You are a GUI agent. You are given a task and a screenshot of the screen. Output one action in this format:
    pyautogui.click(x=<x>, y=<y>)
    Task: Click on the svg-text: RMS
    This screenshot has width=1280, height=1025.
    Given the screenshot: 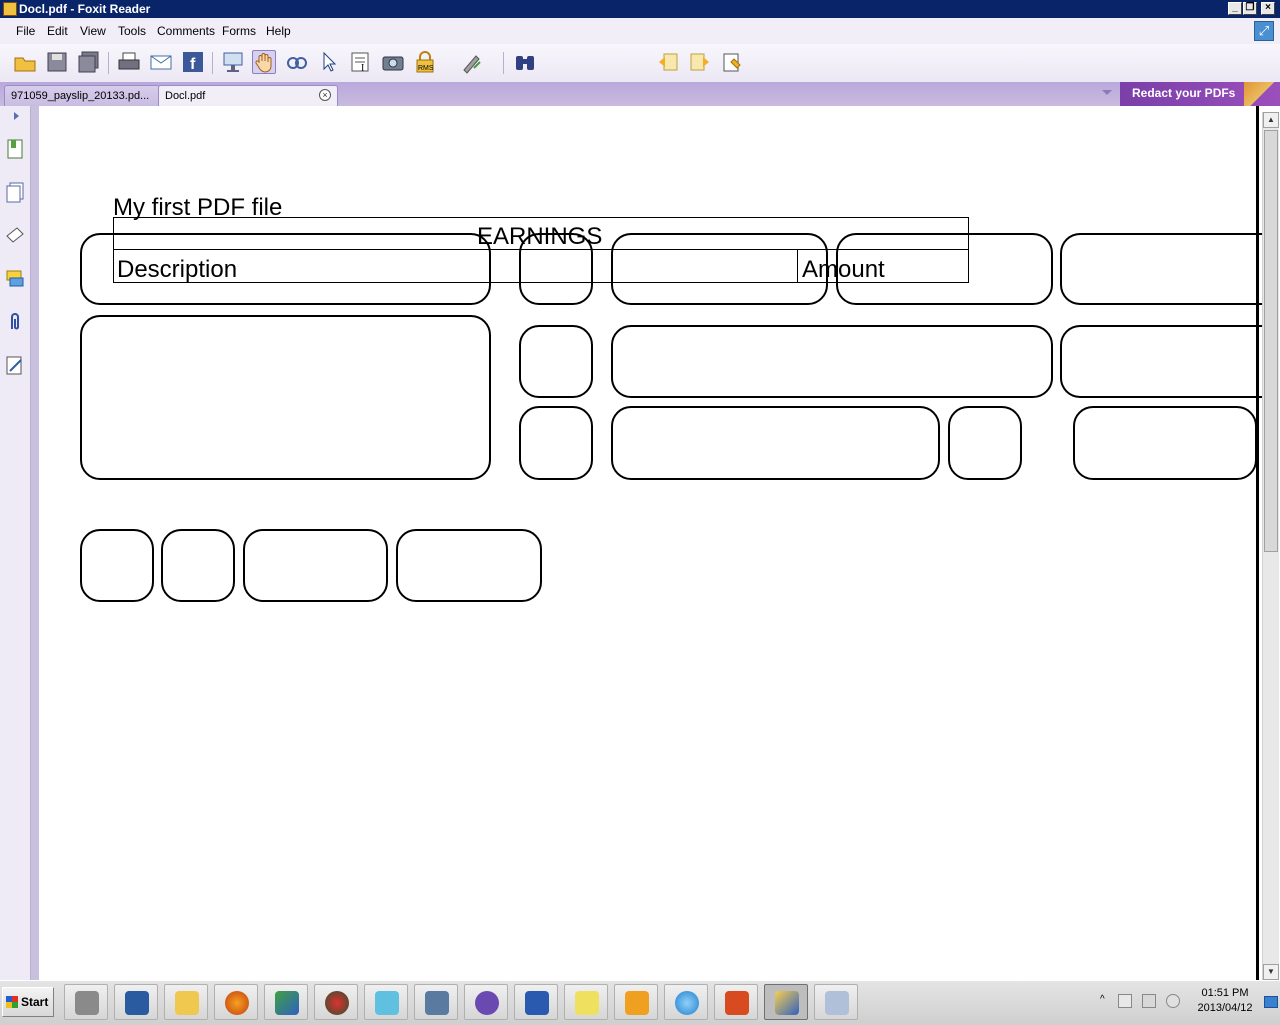 What is the action you would take?
    pyautogui.click(x=426, y=68)
    